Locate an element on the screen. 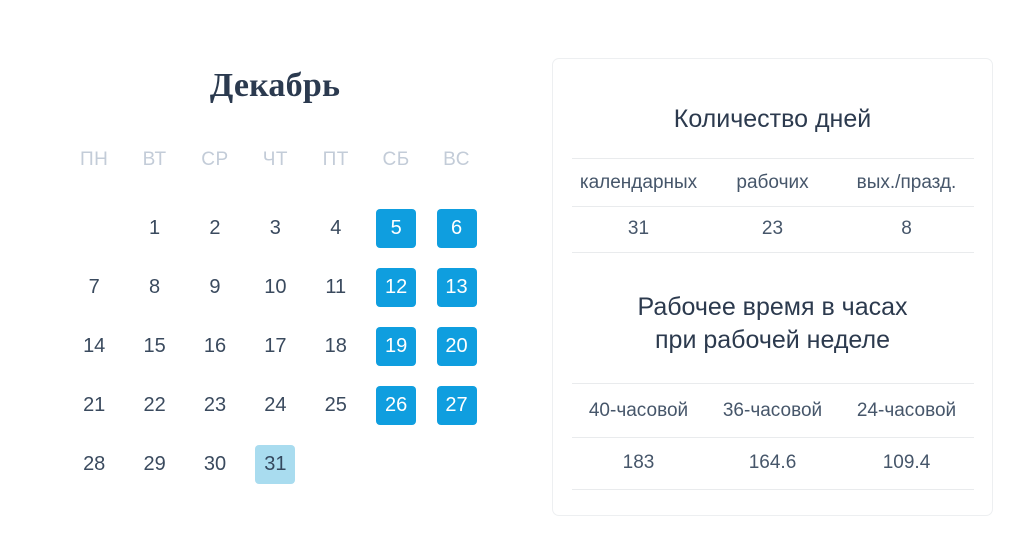 This screenshot has width=1035, height=540. calendar-day-box is located at coordinates (94, 228).